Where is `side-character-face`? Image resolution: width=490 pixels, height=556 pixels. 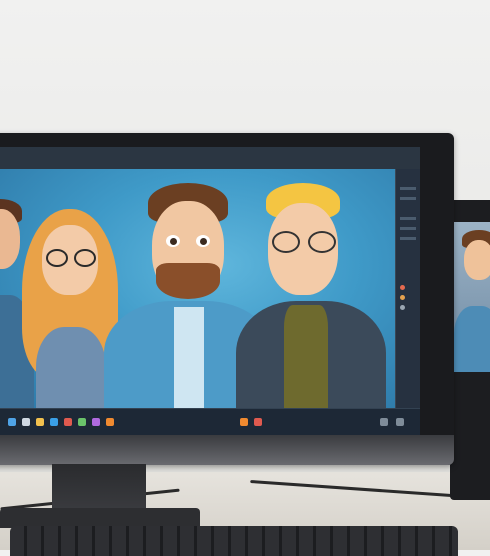 side-character-face is located at coordinates (477, 260).